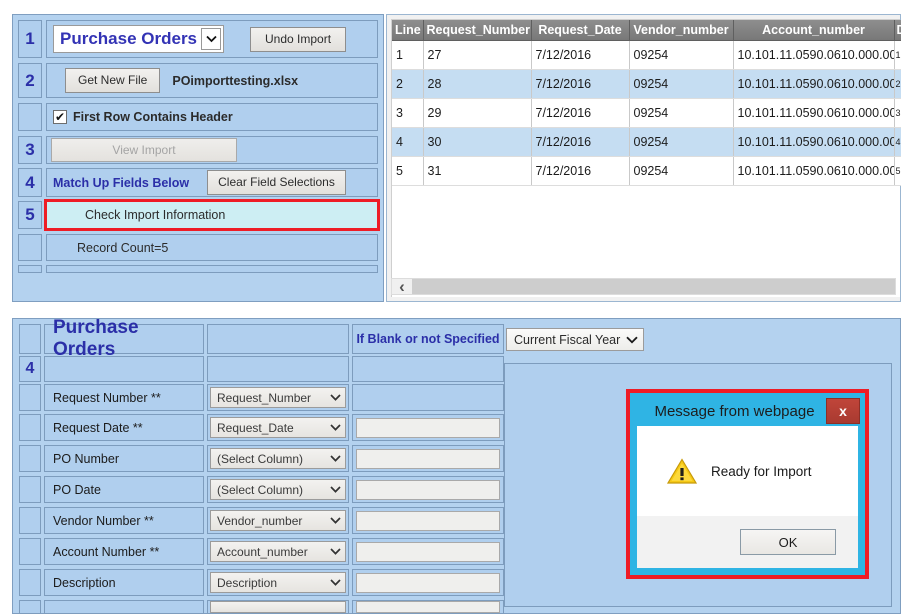 Image resolution: width=901 pixels, height=614 pixels. I want to click on column-select-cell-vendor-number: Vendor_number, so click(278, 520).